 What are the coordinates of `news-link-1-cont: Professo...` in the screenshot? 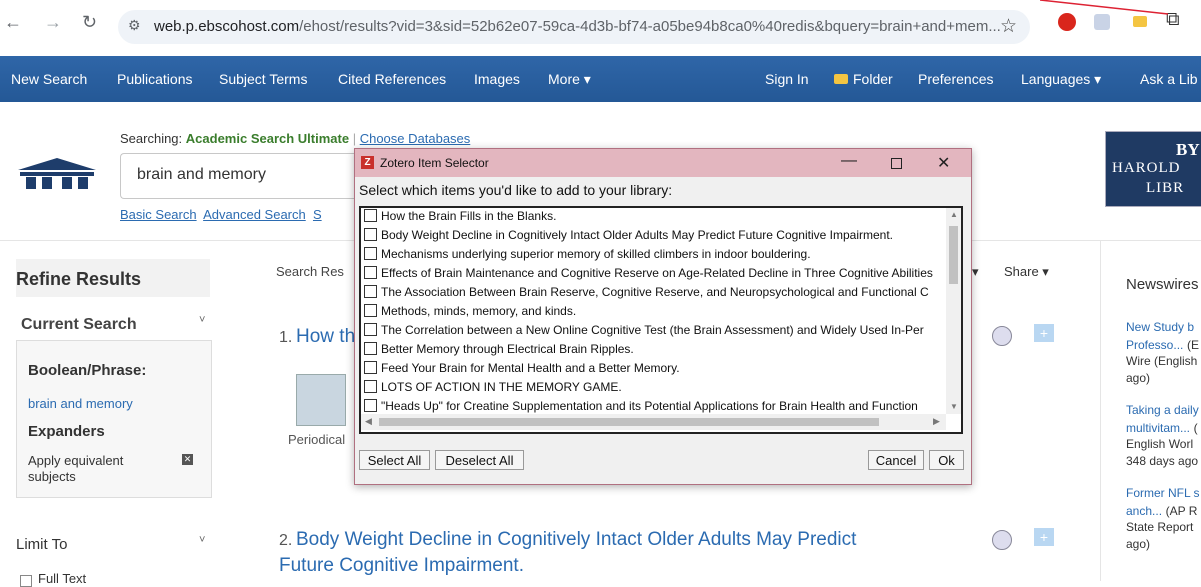 It's located at (1154, 345).